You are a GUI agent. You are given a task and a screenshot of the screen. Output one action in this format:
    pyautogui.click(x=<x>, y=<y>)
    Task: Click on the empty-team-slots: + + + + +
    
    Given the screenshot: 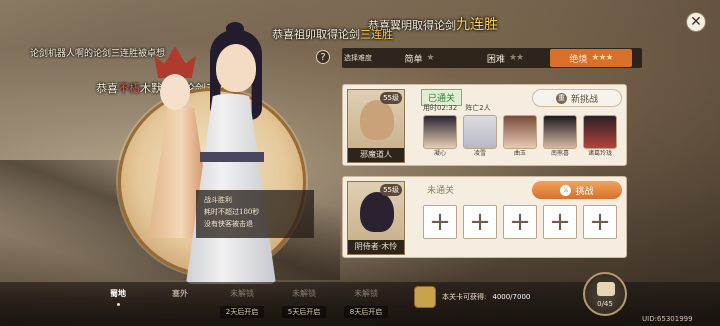 What is the action you would take?
    pyautogui.click(x=520, y=222)
    